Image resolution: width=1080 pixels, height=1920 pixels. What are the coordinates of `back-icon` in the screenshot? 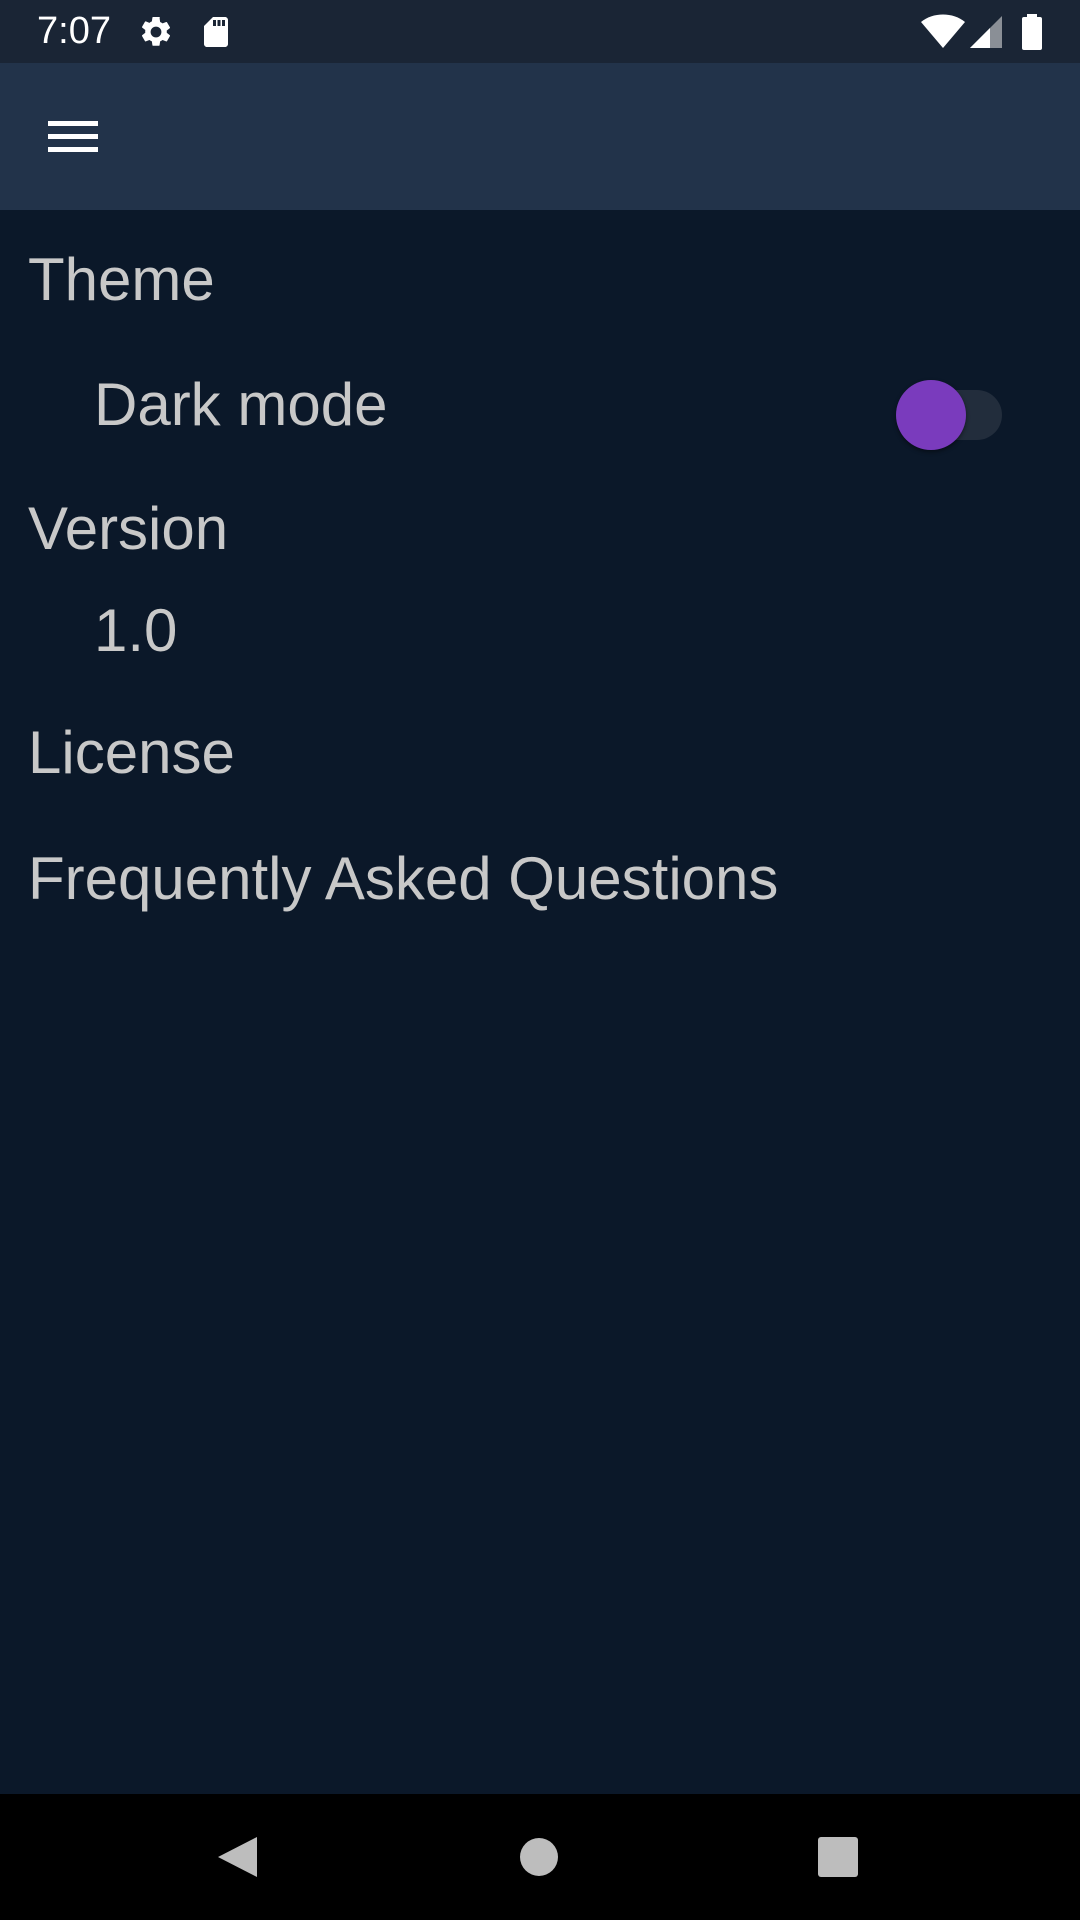 It's located at (239, 1857).